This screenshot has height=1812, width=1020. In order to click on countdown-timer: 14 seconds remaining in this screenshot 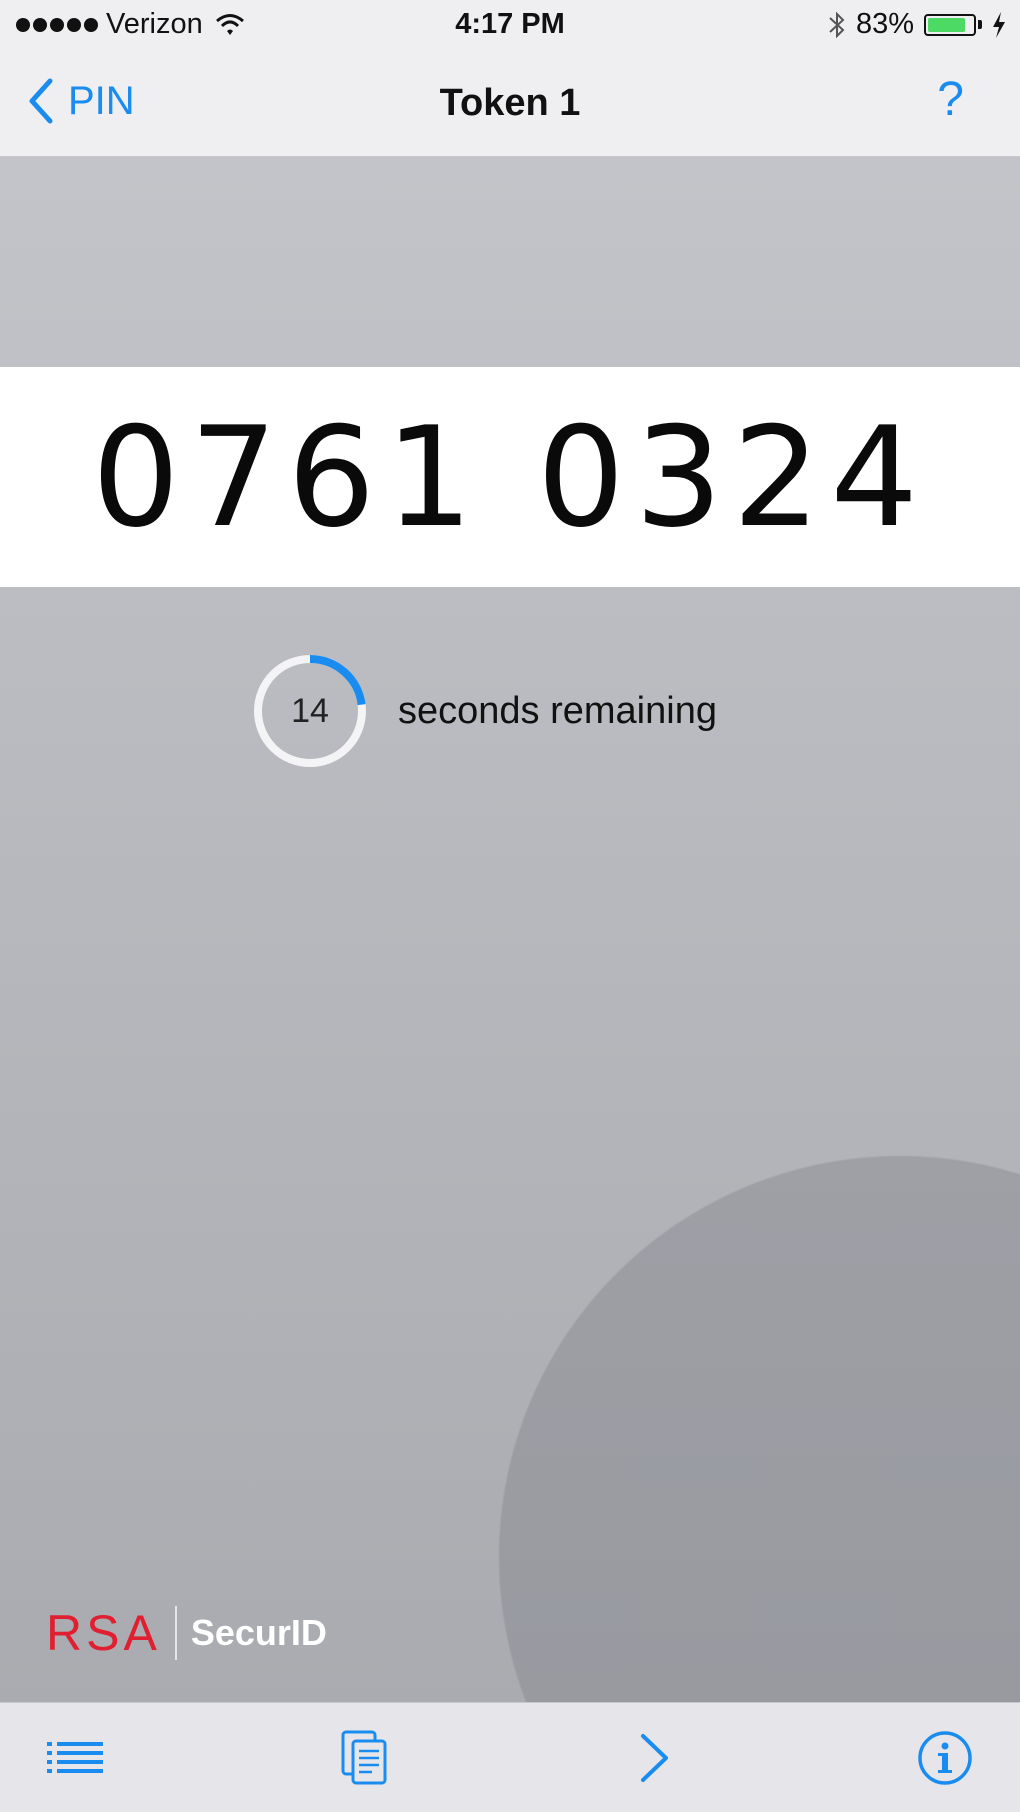, I will do `click(484, 711)`.